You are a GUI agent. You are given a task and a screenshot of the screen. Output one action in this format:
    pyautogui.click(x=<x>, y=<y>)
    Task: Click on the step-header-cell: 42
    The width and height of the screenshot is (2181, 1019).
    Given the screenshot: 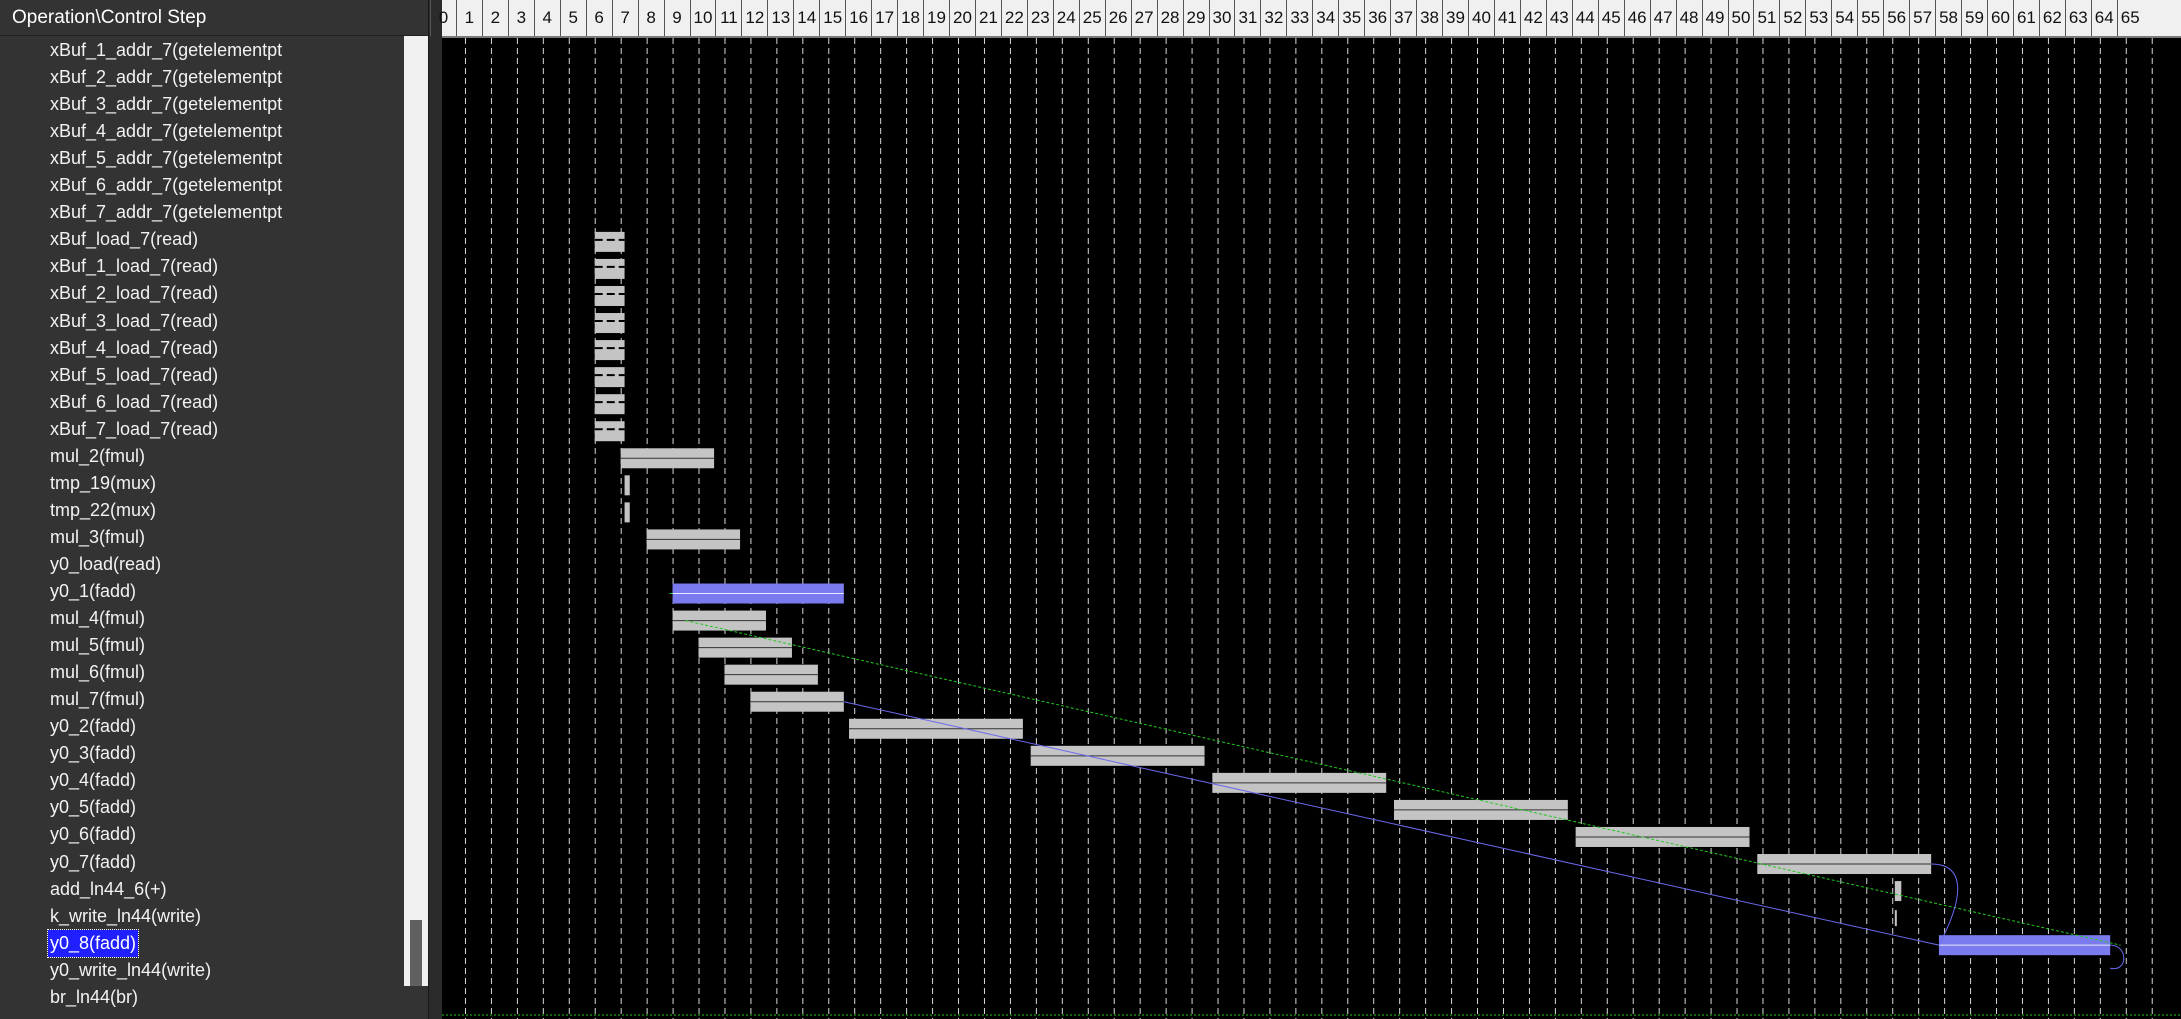 What is the action you would take?
    pyautogui.click(x=1532, y=18)
    